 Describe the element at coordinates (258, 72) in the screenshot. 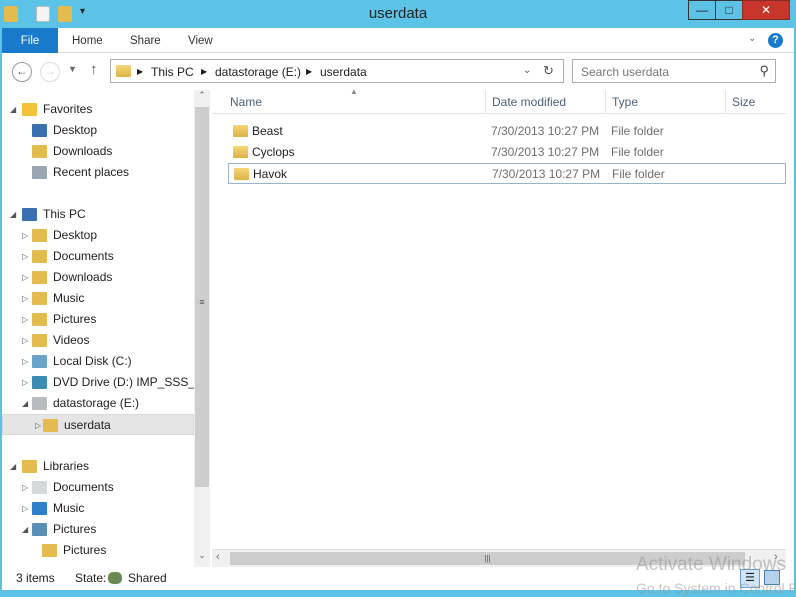

I see `breadcrumb-datastorage: datastorage (E:)` at that location.